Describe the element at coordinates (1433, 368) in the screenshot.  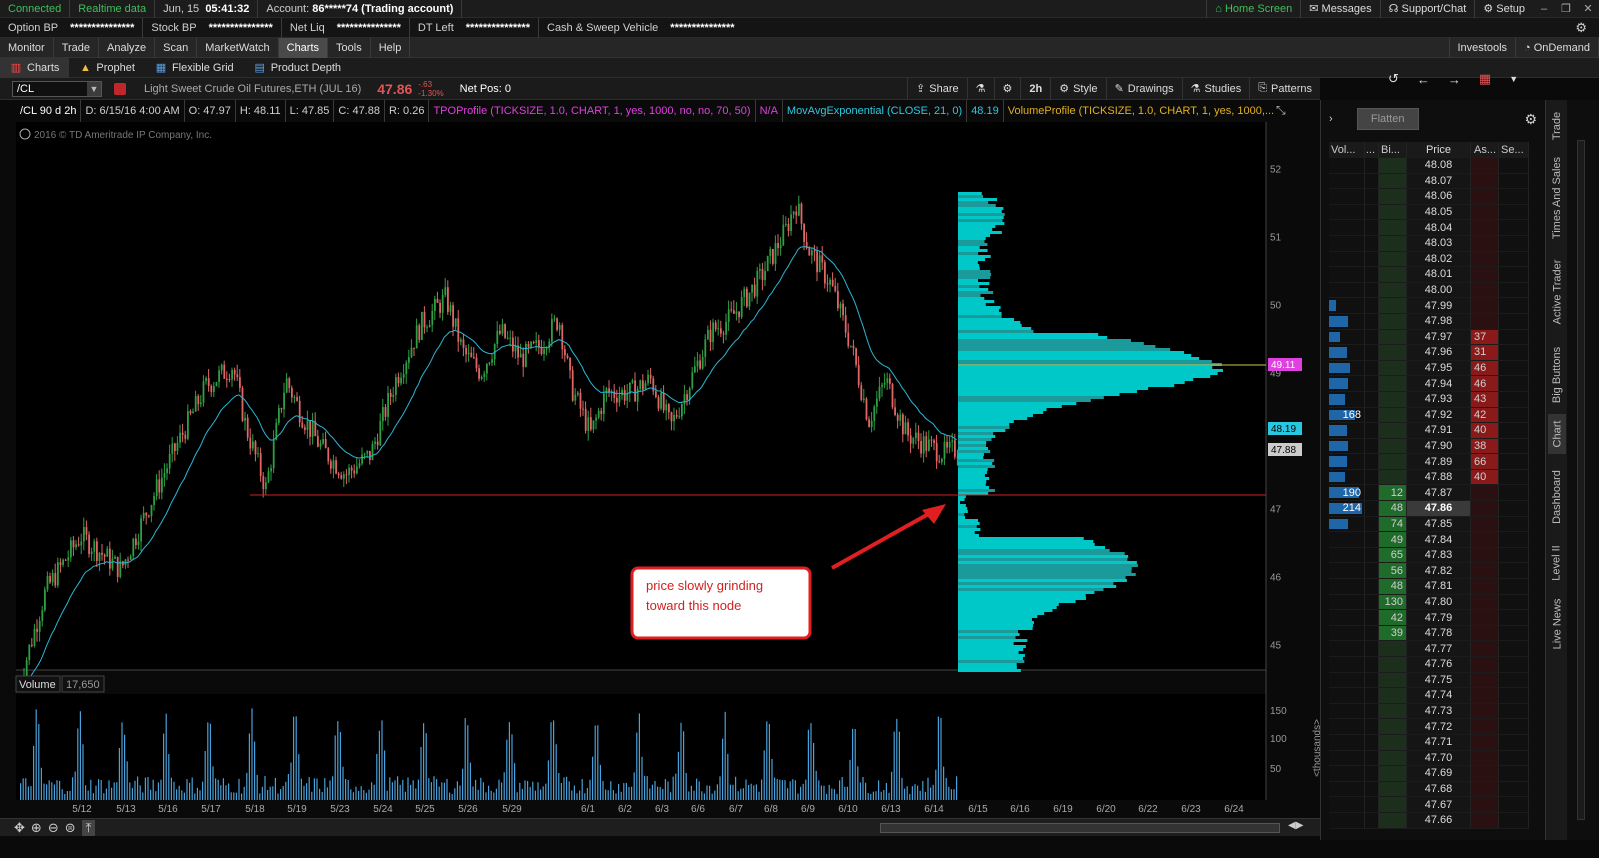
I see `ladder-row: 47.95 46` at that location.